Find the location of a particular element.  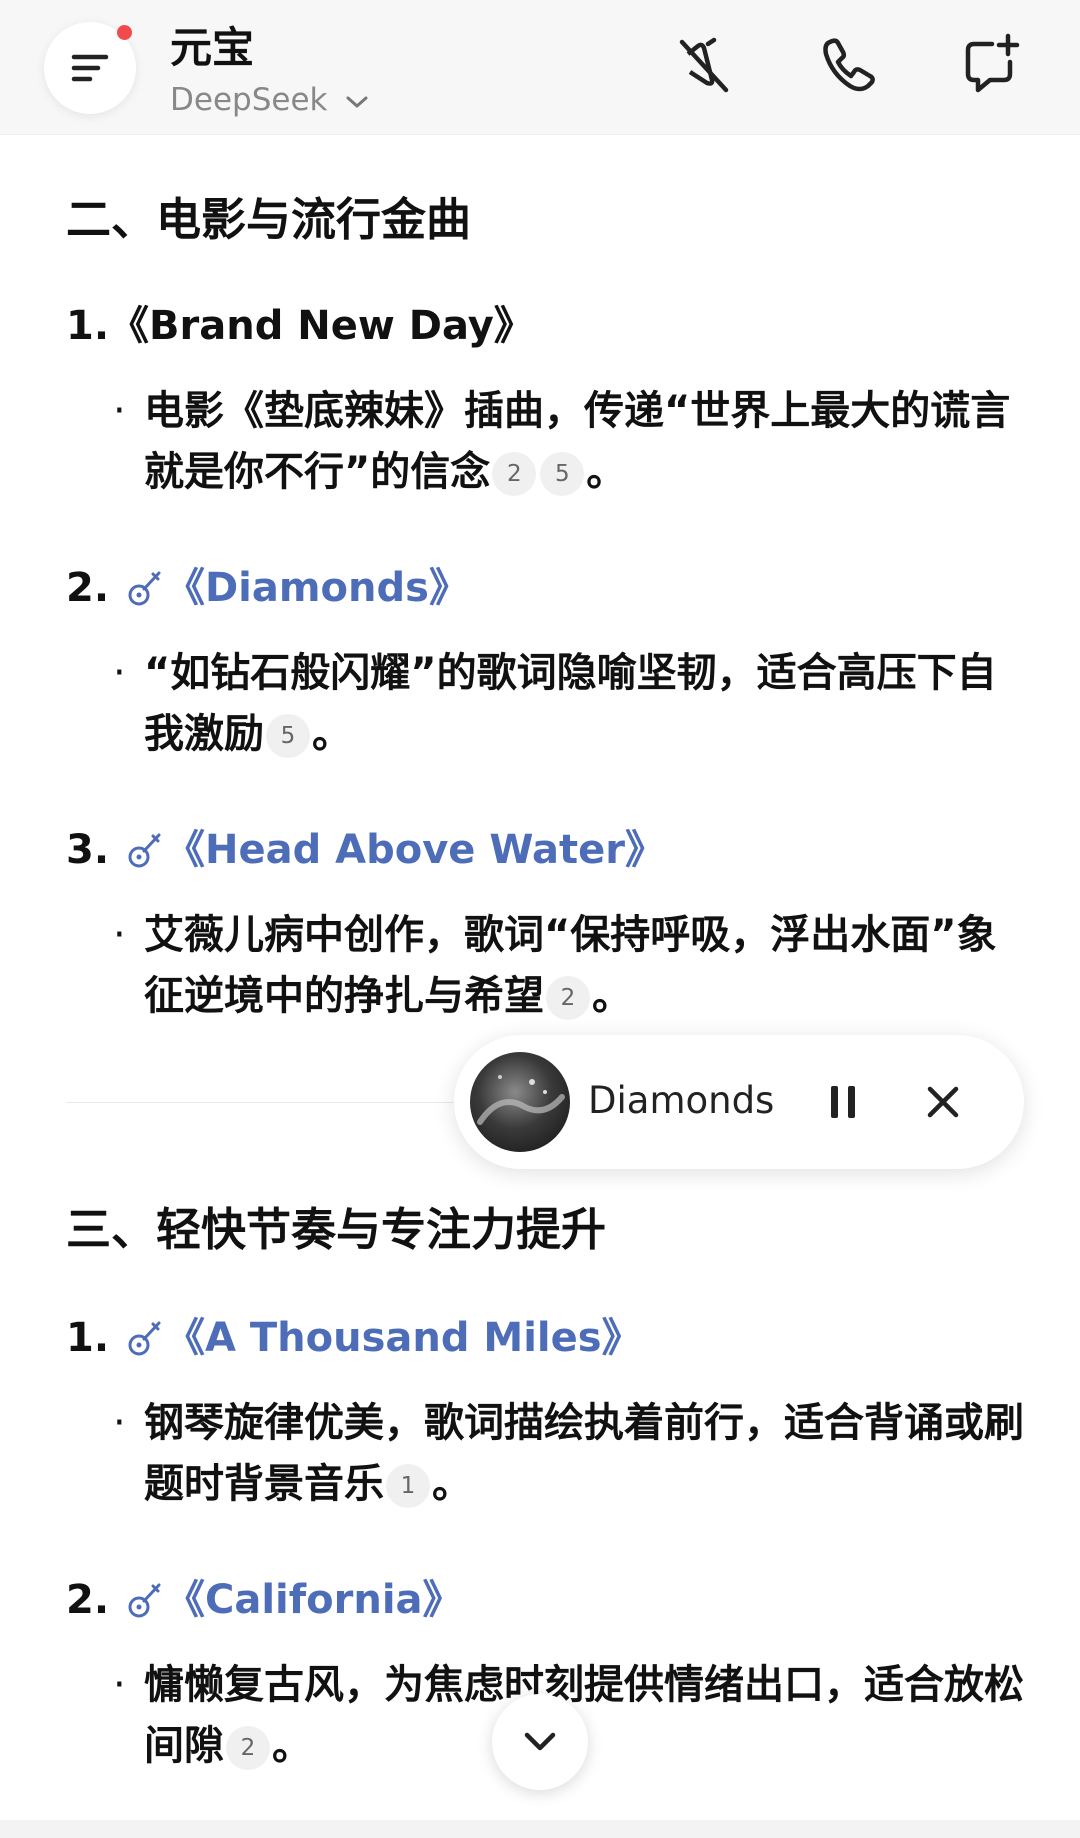

song-link: 《California》 is located at coordinates (314, 1600).